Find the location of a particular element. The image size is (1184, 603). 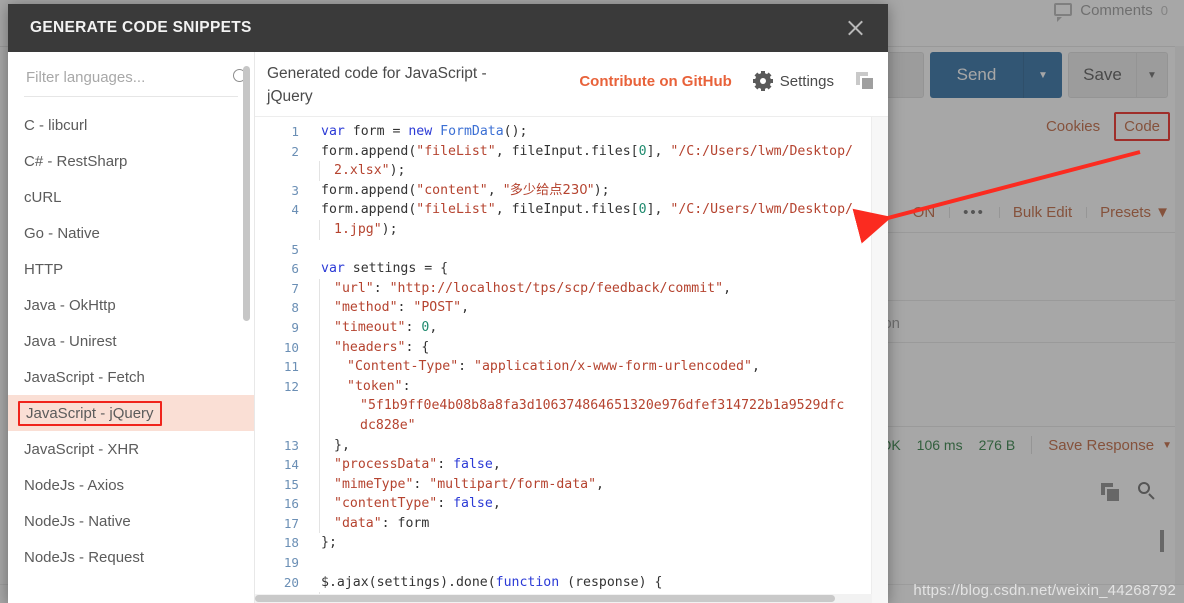

code-line: 3 form.append("content", "多少给点230"); is located at coordinates (571, 191).